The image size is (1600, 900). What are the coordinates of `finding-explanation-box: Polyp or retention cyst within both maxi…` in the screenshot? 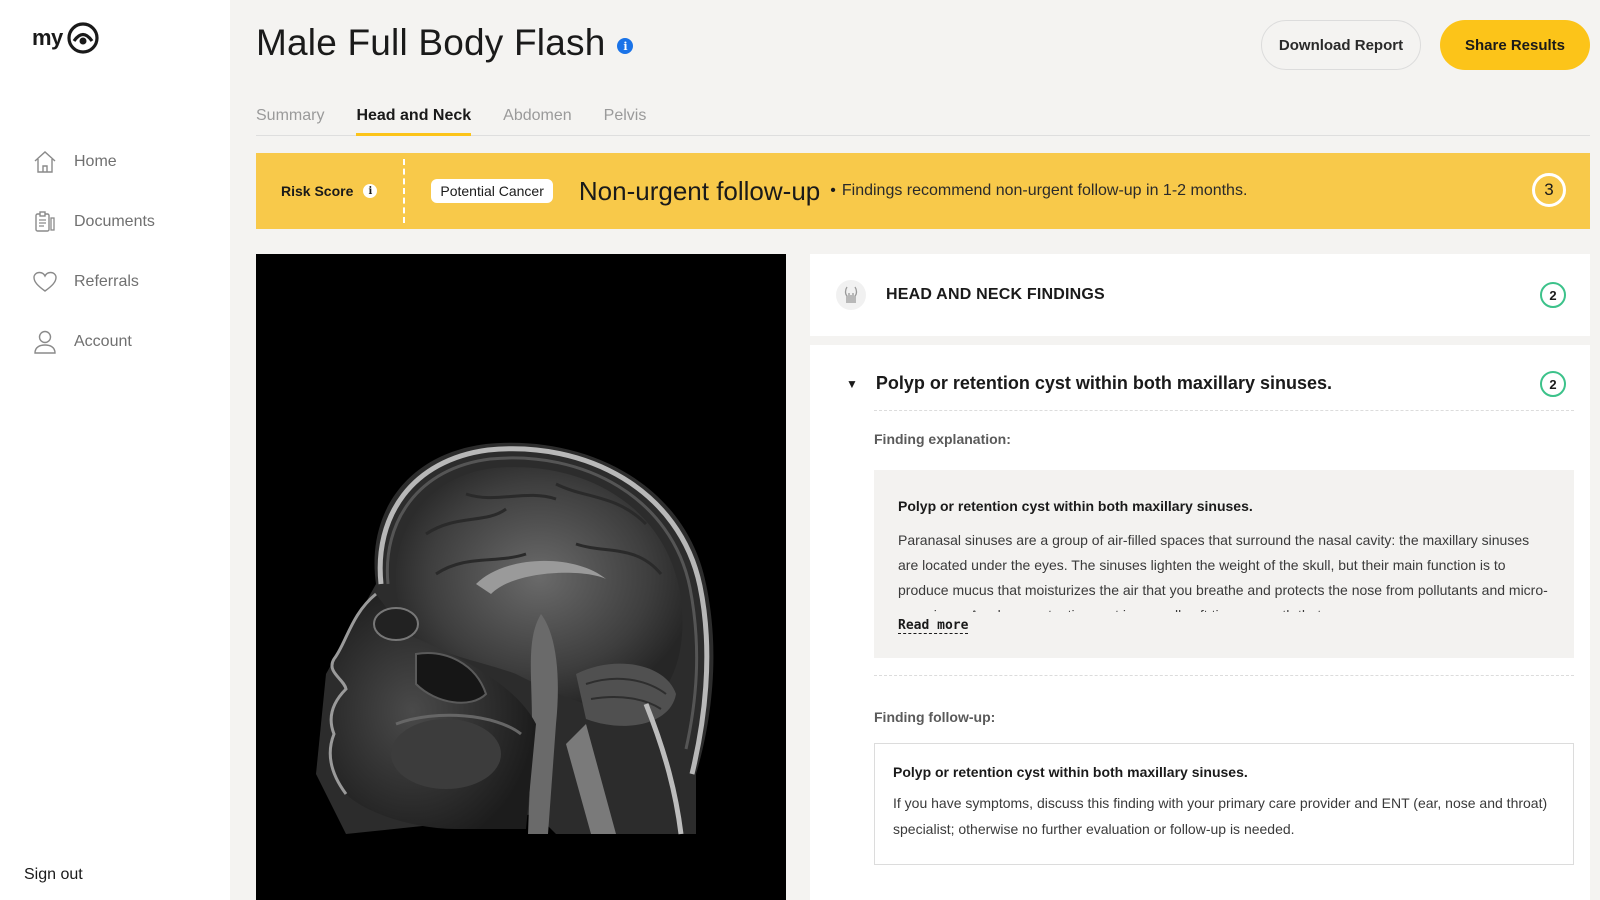 It's located at (1224, 564).